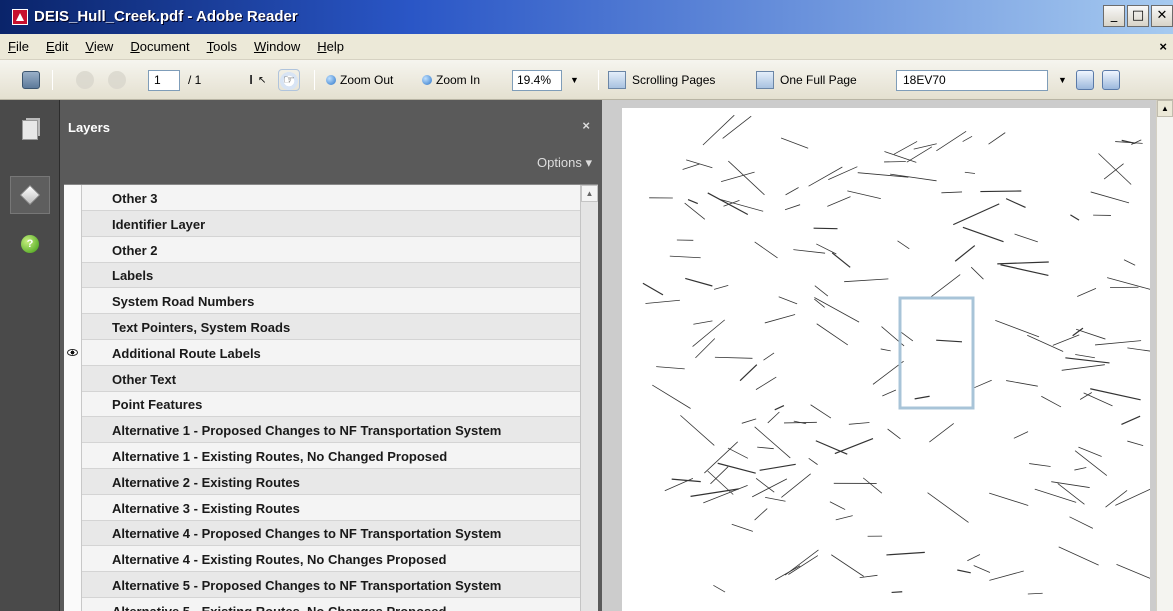  Describe the element at coordinates (359, 80) in the screenshot. I see `zoom-out-button: Zoom Out` at that location.